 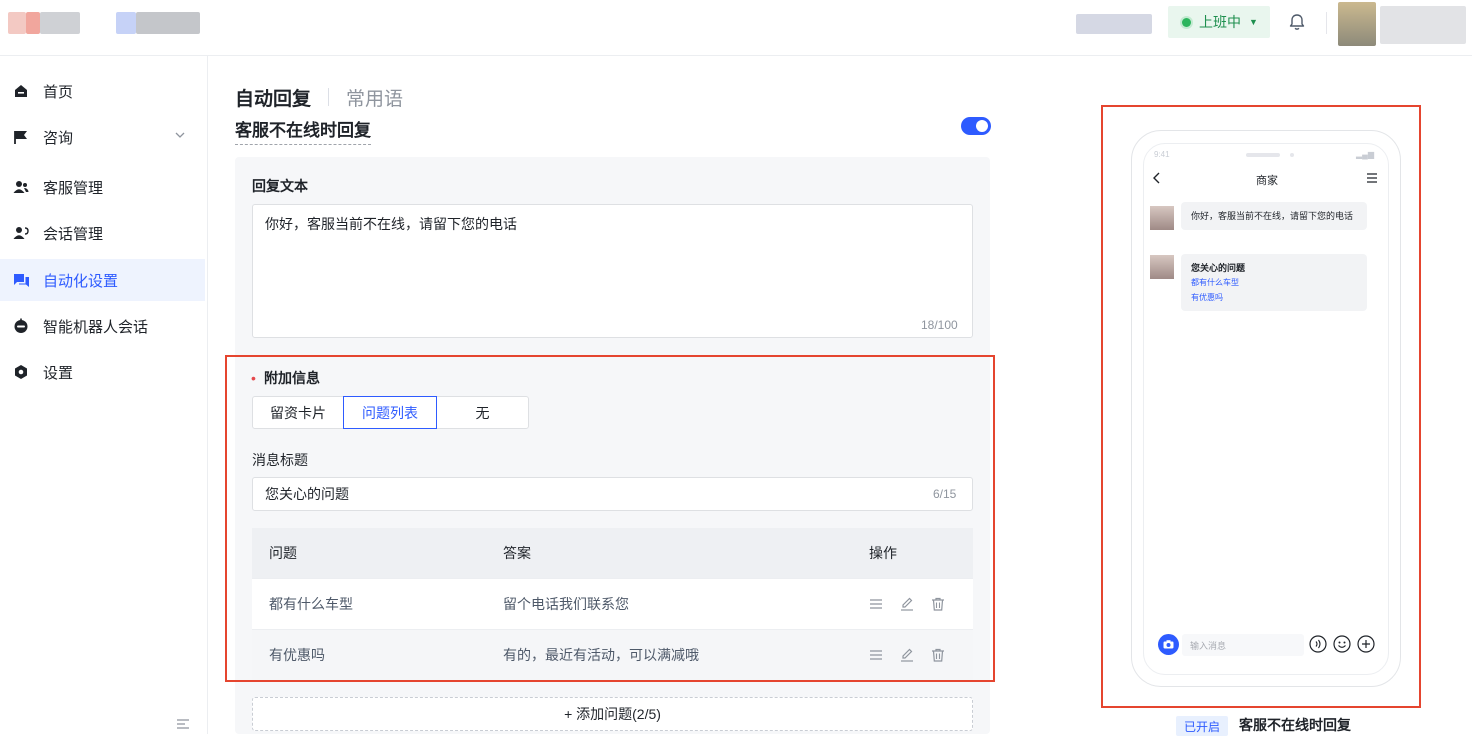 What do you see at coordinates (1162, 154) in the screenshot?
I see `phone-status-time: 9:41` at bounding box center [1162, 154].